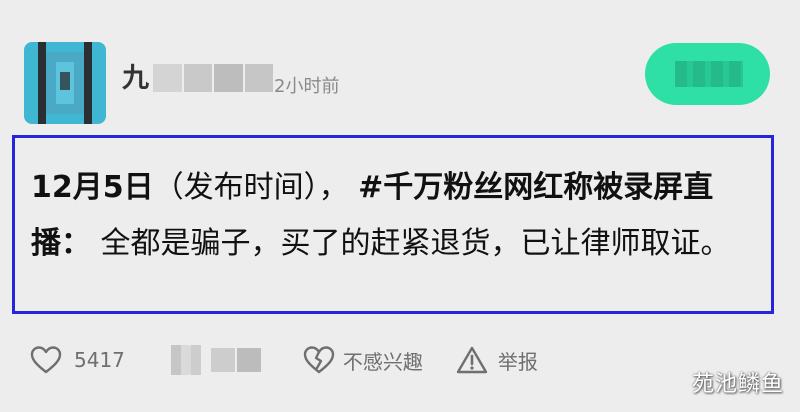 The height and width of the screenshot is (412, 800). I want to click on user-name: 九, so click(197, 78).